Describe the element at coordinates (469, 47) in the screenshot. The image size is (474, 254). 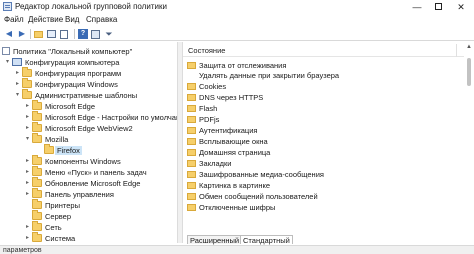
I see `scroll-up-icon: ▲` at that location.